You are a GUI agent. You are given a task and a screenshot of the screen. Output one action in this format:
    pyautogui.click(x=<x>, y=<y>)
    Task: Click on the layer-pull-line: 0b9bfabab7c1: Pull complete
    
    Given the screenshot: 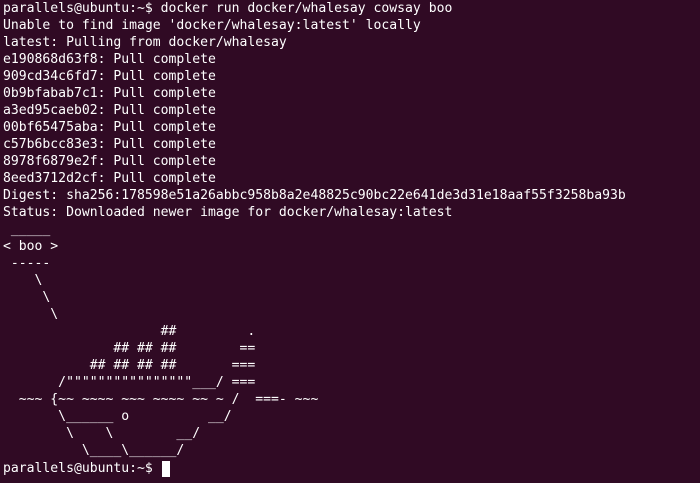 What is the action you would take?
    pyautogui.click(x=109, y=93)
    